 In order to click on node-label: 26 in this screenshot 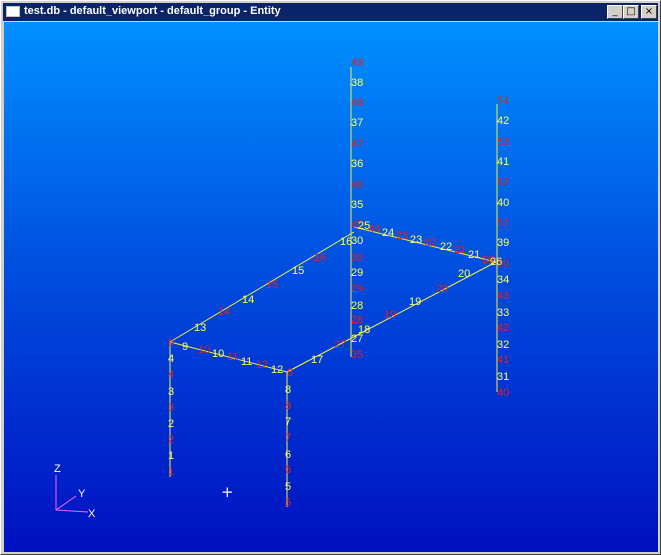, I will do `click(496, 262)`.